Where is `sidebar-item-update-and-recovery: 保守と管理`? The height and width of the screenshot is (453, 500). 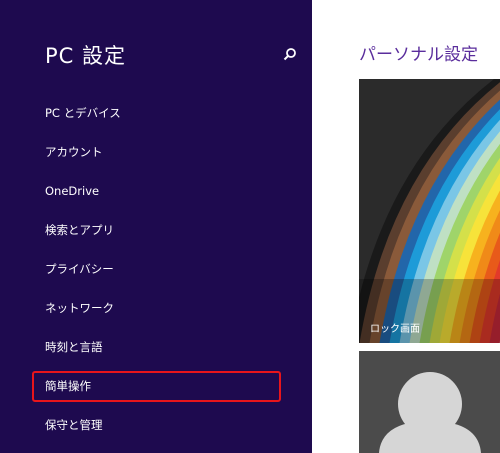 sidebar-item-update-and-recovery: 保守と管理 is located at coordinates (74, 425).